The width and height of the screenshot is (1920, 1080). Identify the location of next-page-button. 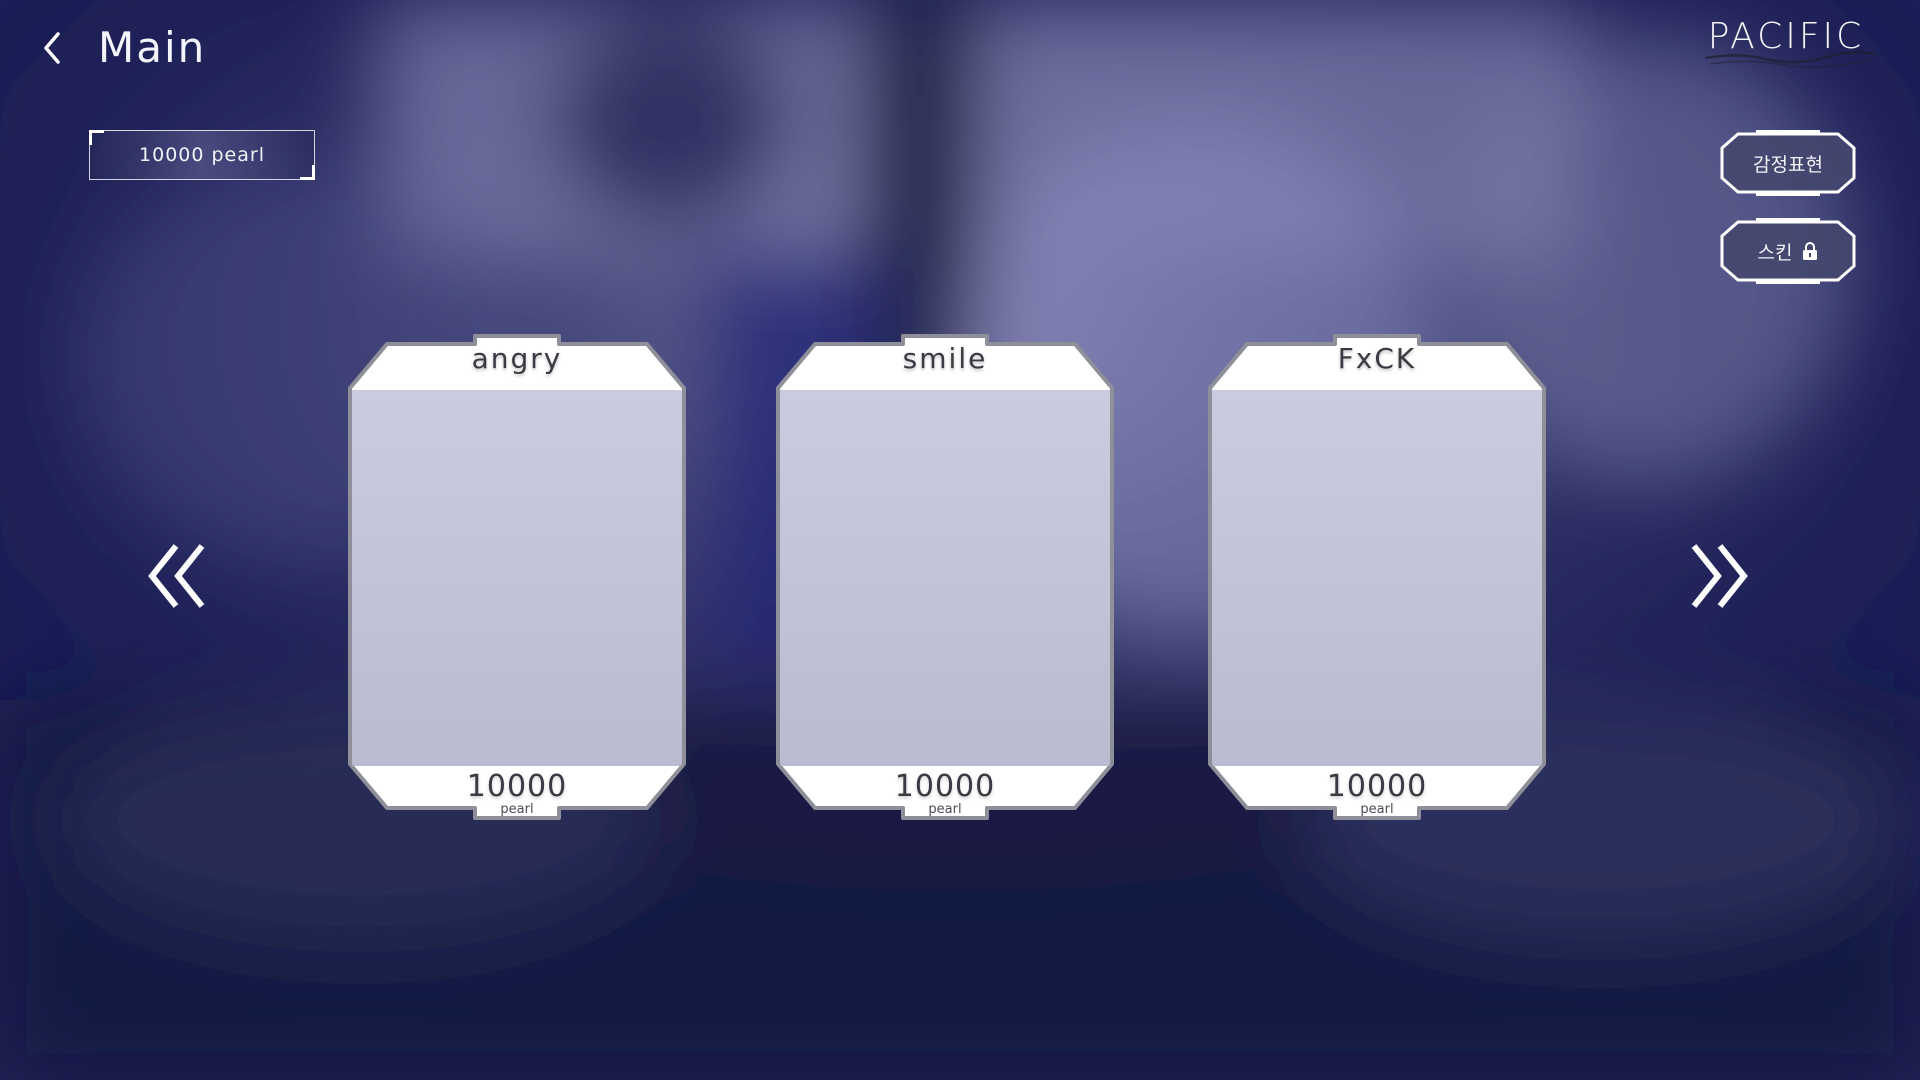
(1717, 576).